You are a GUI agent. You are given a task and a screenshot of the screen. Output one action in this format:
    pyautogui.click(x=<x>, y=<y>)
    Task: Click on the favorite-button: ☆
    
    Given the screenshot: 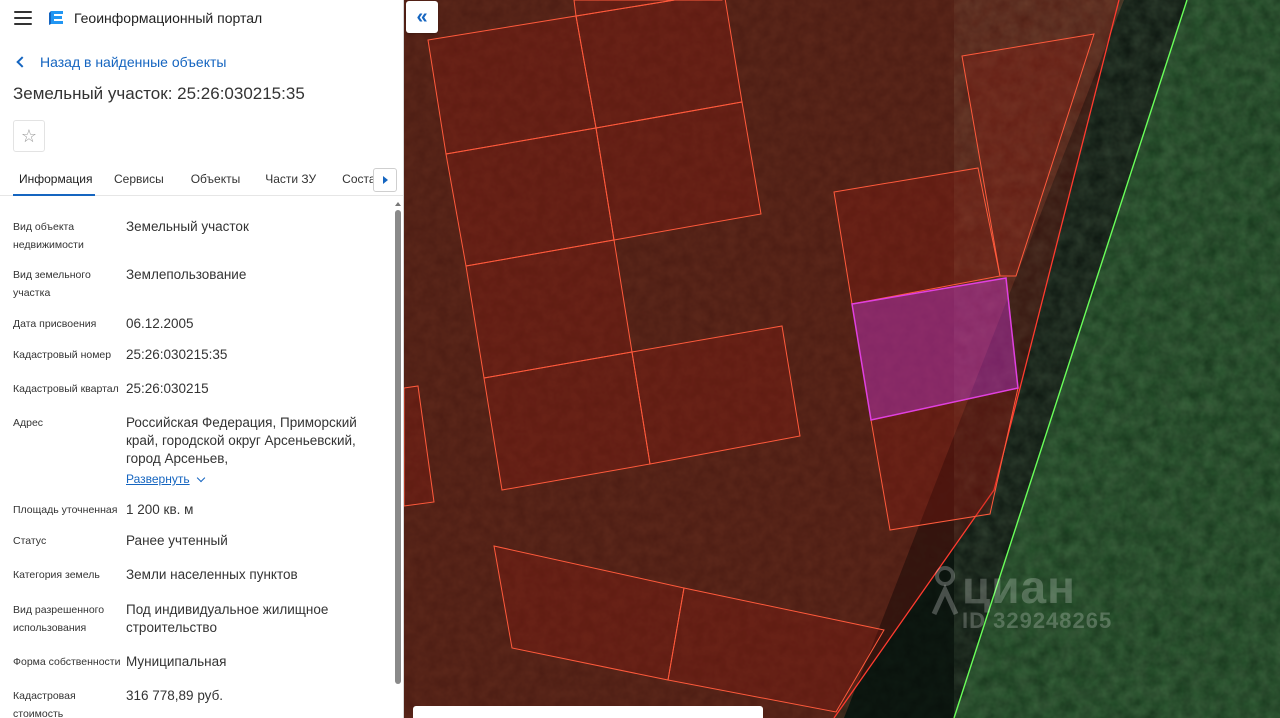 What is the action you would take?
    pyautogui.click(x=29, y=136)
    